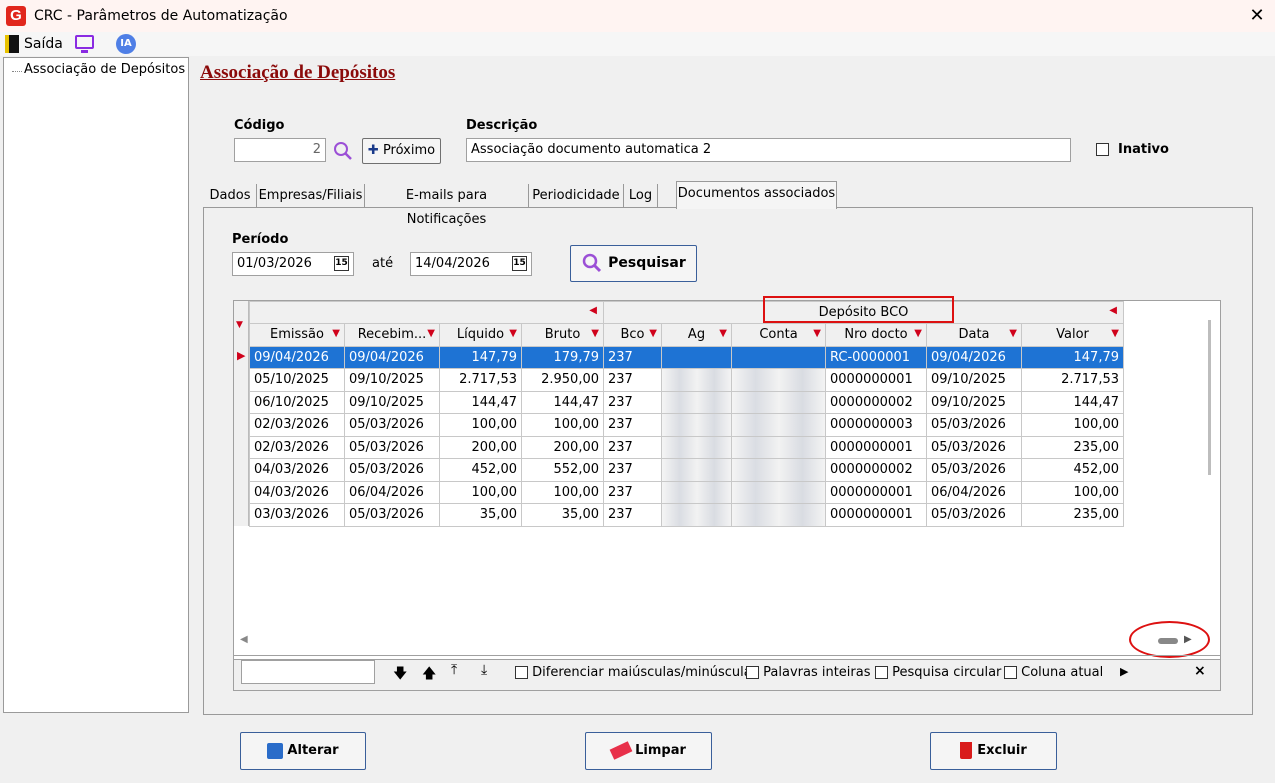  What do you see at coordinates (562, 380) in the screenshot?
I see `table-cell: 2.950,00` at bounding box center [562, 380].